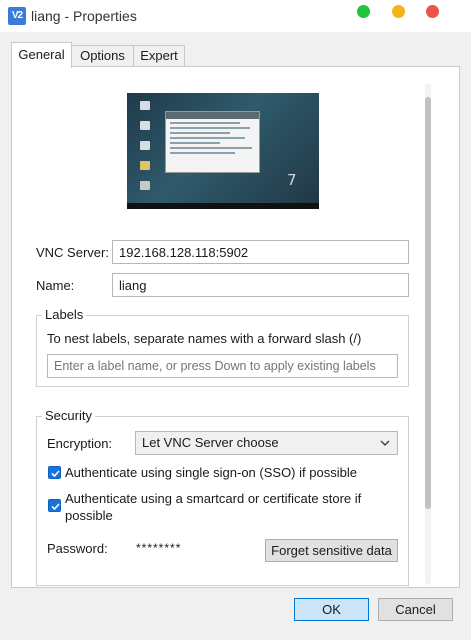 This screenshot has height=640, width=471. I want to click on tab-options: Options, so click(102, 56).